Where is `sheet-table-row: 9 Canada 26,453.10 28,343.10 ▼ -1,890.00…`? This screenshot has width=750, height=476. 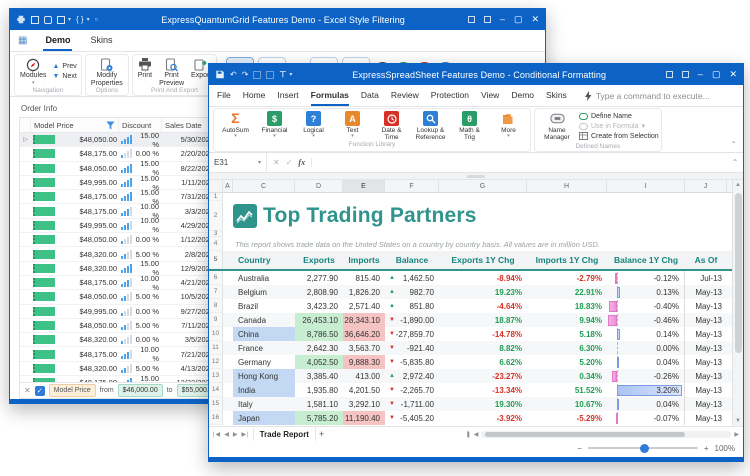 sheet-table-row: 9 Canada 26,453.10 28,343.10 ▼ -1,890.00… is located at coordinates (476, 320).